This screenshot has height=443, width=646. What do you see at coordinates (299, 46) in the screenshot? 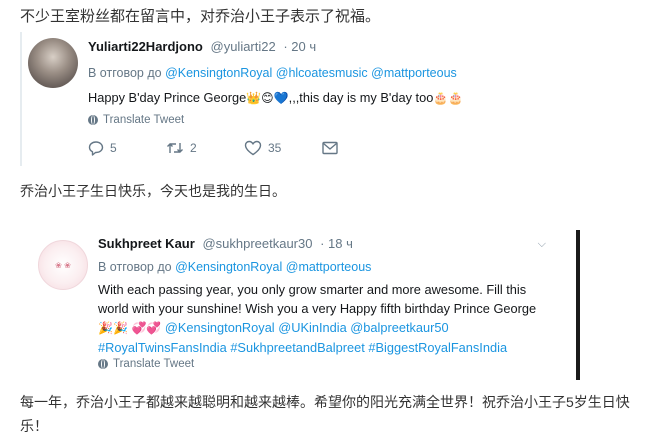
I see `tweet-time: · 20 ч` at bounding box center [299, 46].